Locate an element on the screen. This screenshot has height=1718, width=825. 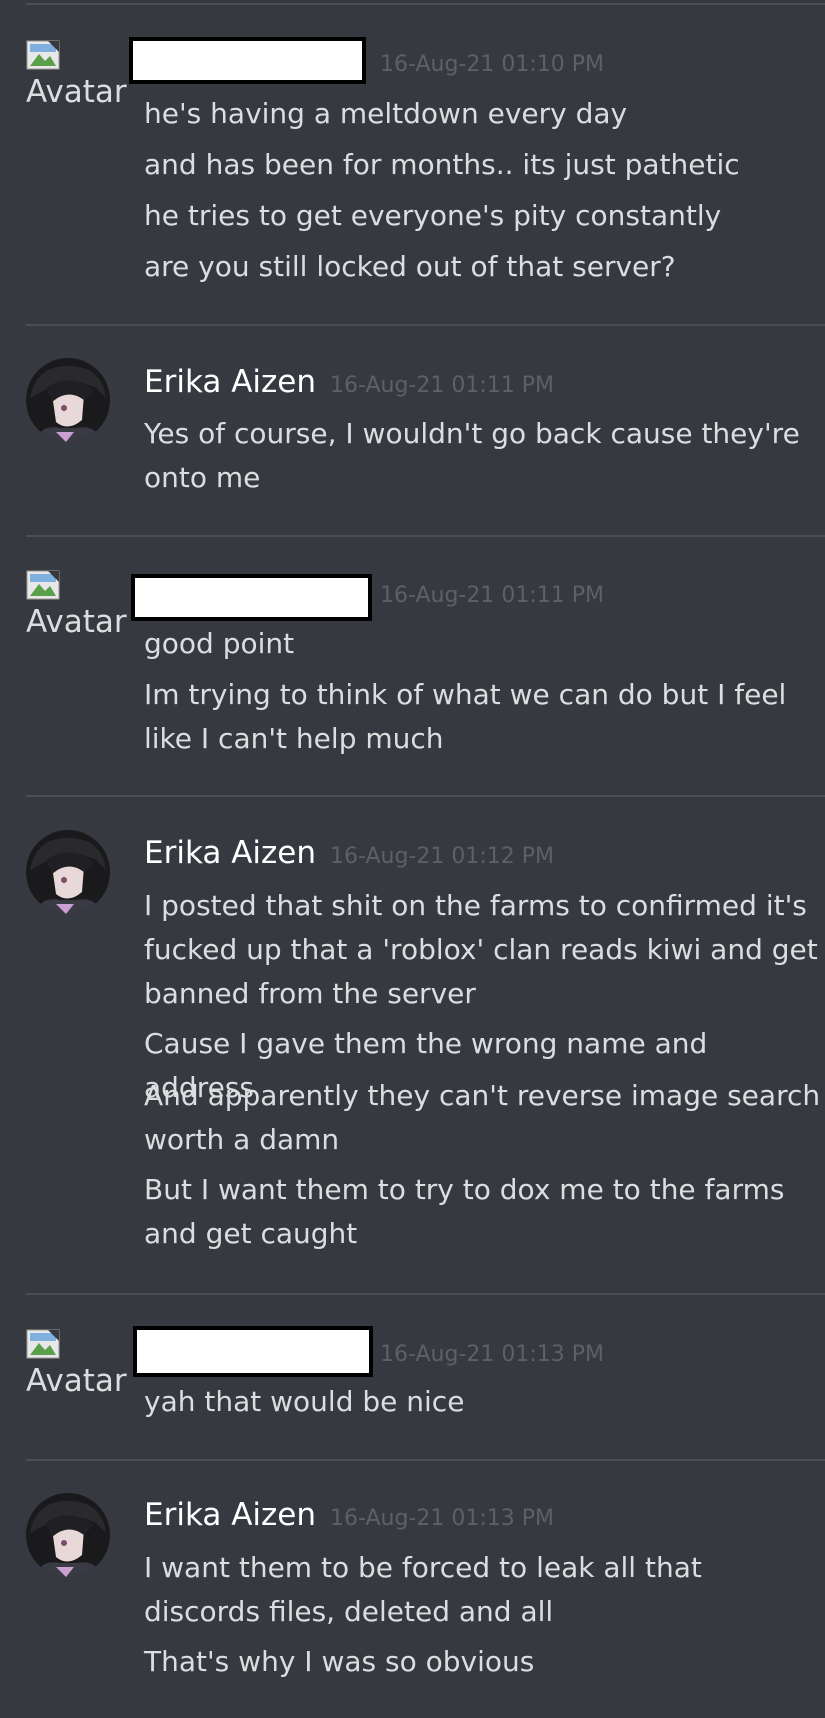
message-text: yah that would be nice is located at coordinates (304, 1401).